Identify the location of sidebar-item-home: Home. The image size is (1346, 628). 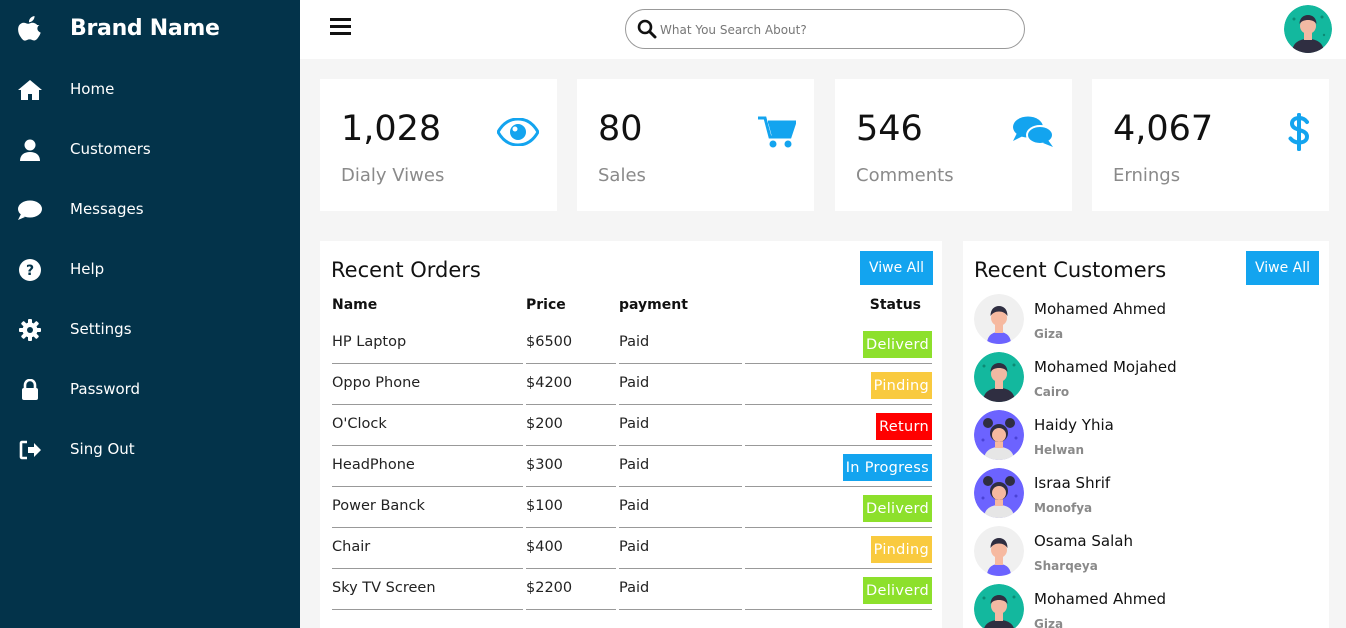
(150, 90).